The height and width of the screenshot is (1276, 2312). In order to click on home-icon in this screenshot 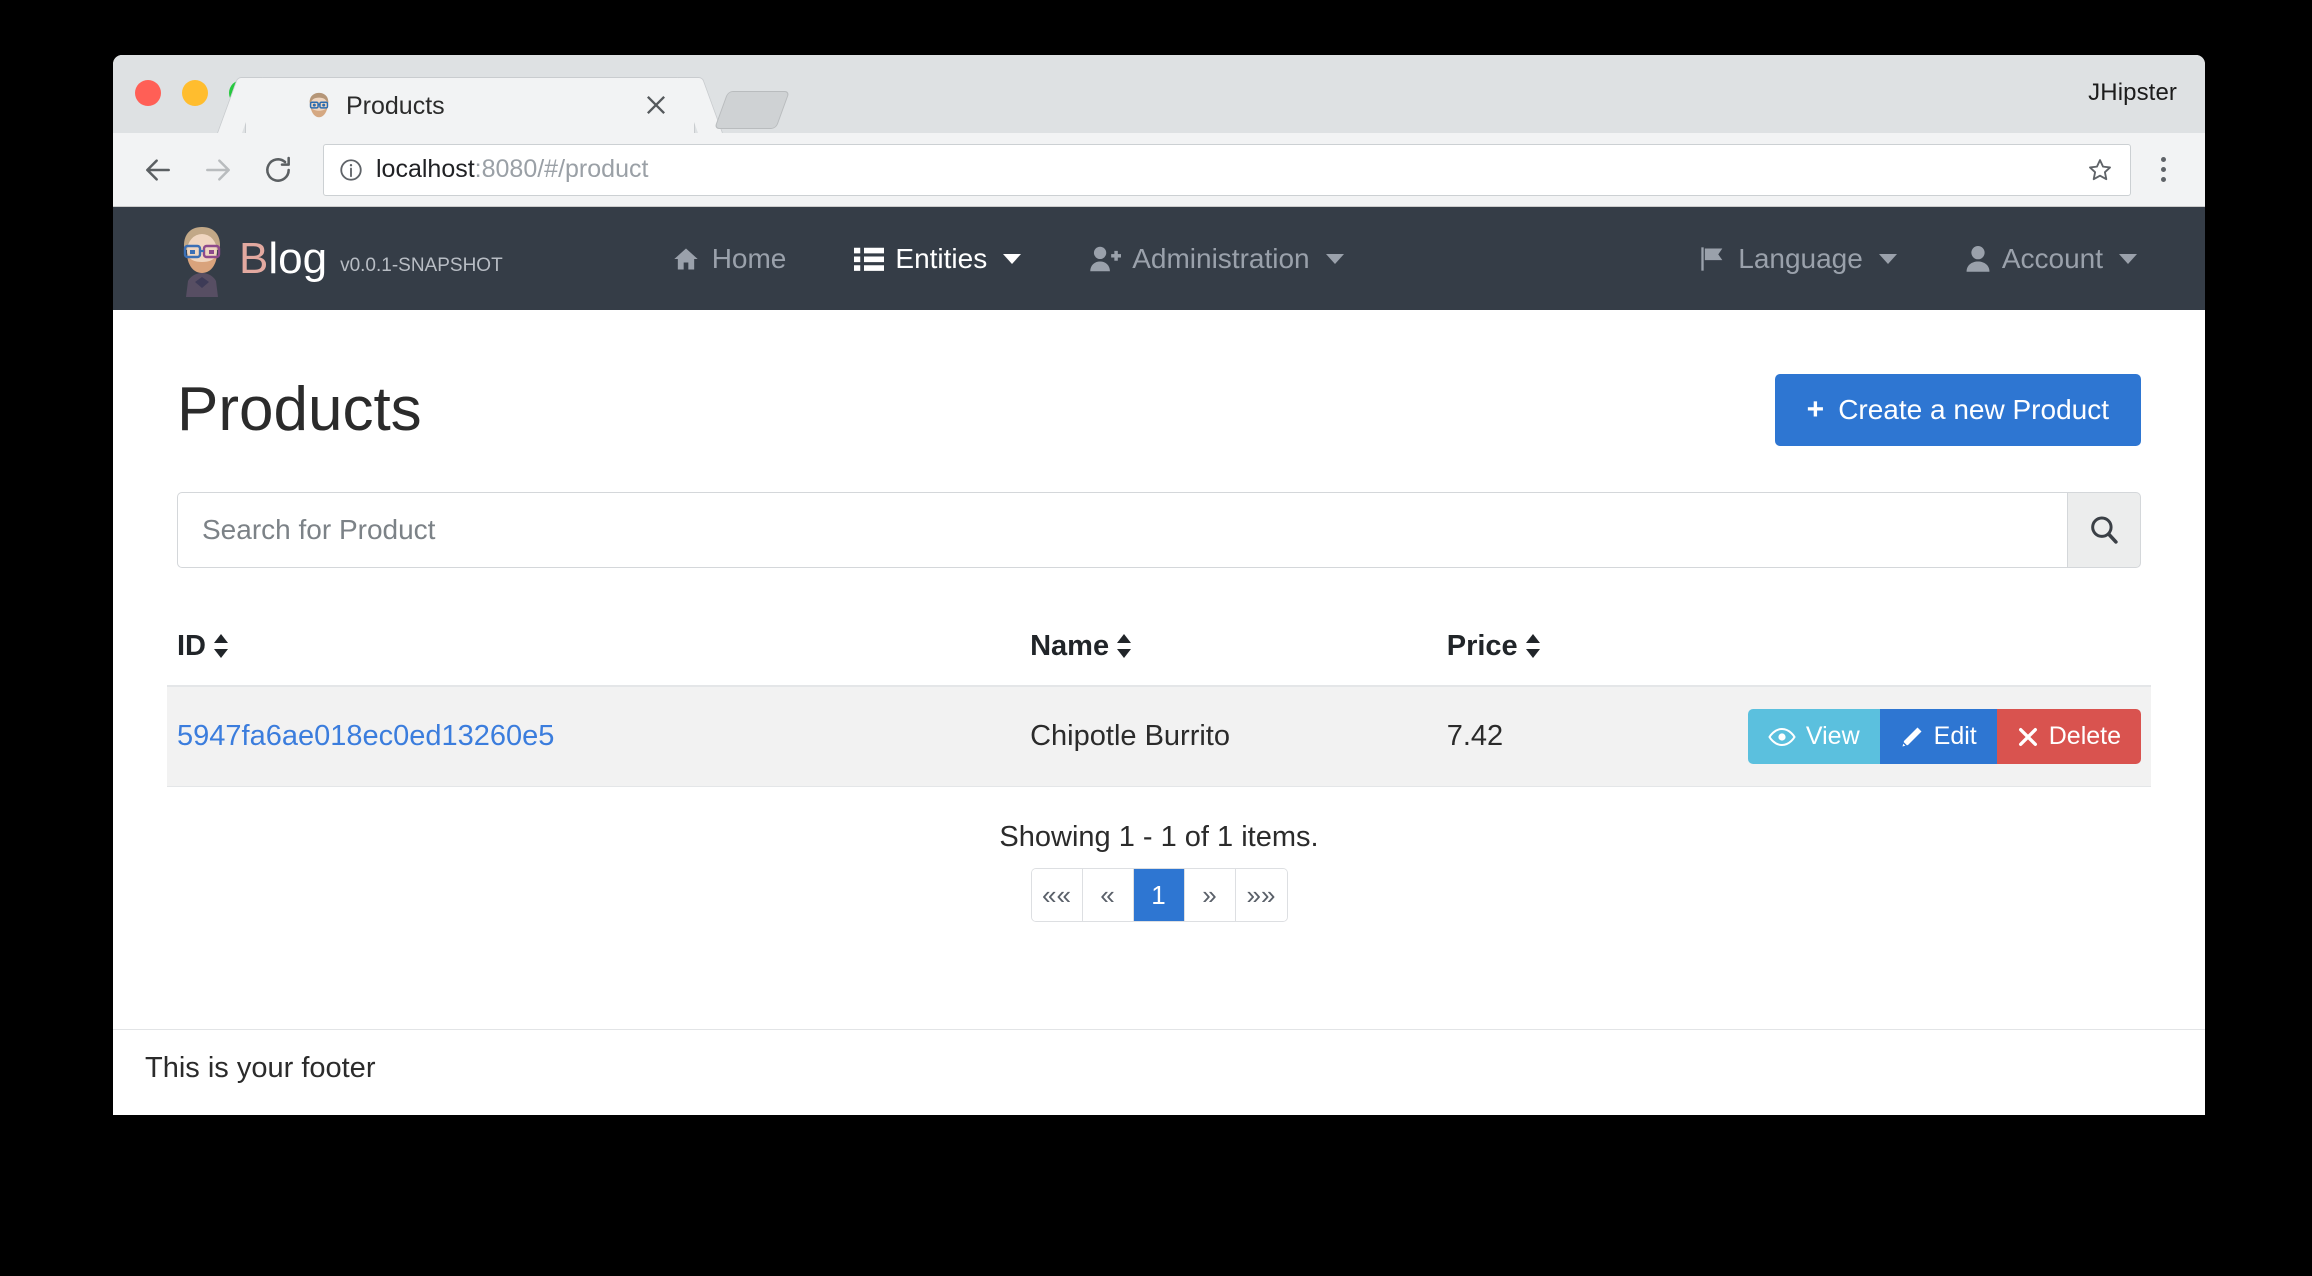, I will do `click(686, 258)`.